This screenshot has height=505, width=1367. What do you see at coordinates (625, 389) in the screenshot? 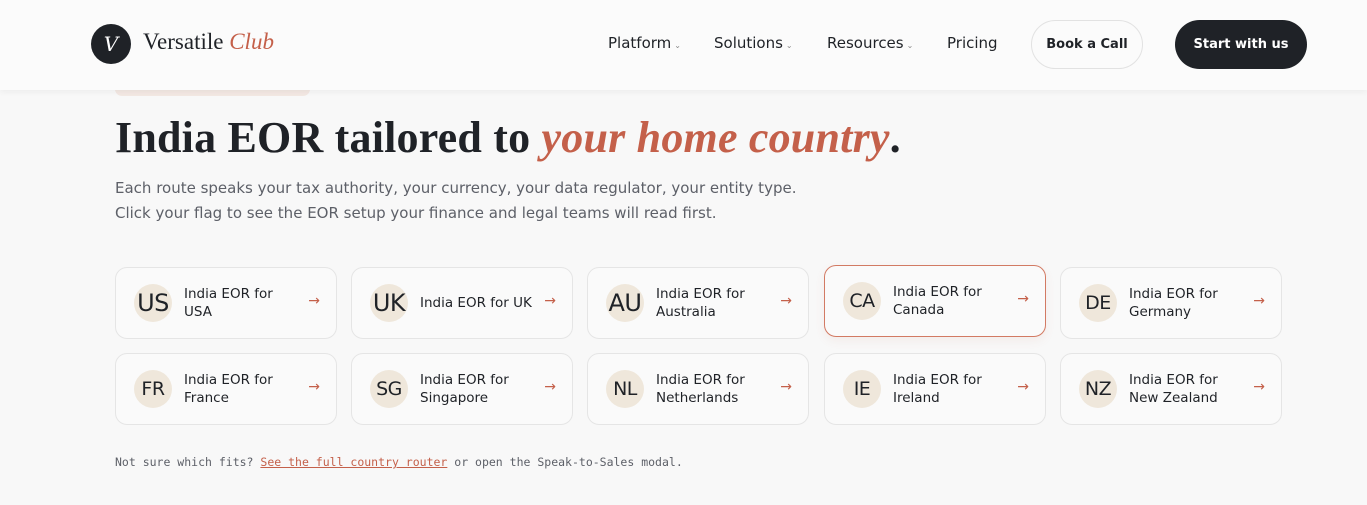
I see `flag-nl-icon: NL` at bounding box center [625, 389].